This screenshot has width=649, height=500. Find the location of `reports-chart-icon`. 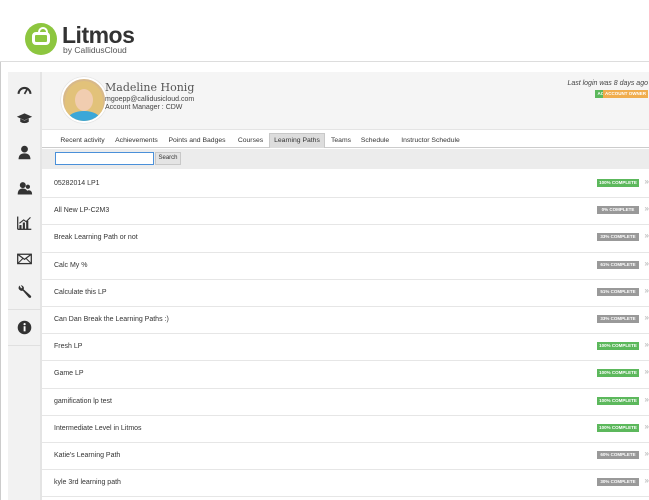

reports-chart-icon is located at coordinates (24, 223).